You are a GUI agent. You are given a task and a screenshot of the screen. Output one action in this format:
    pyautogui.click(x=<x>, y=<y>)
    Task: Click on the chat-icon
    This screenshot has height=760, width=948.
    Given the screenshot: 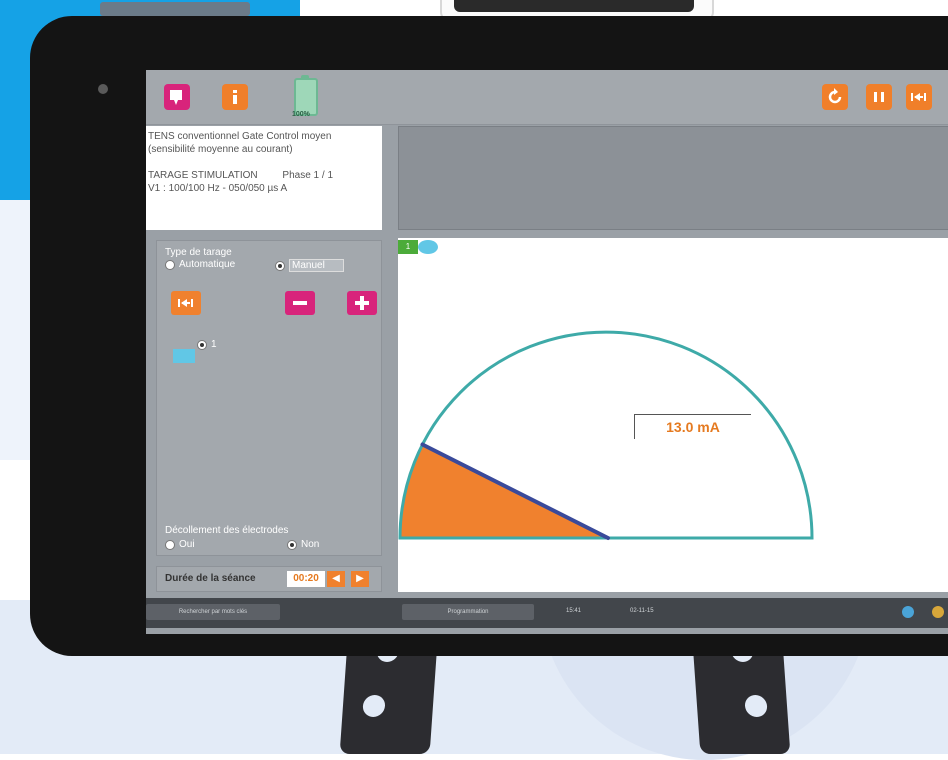 What is the action you would take?
    pyautogui.click(x=177, y=97)
    